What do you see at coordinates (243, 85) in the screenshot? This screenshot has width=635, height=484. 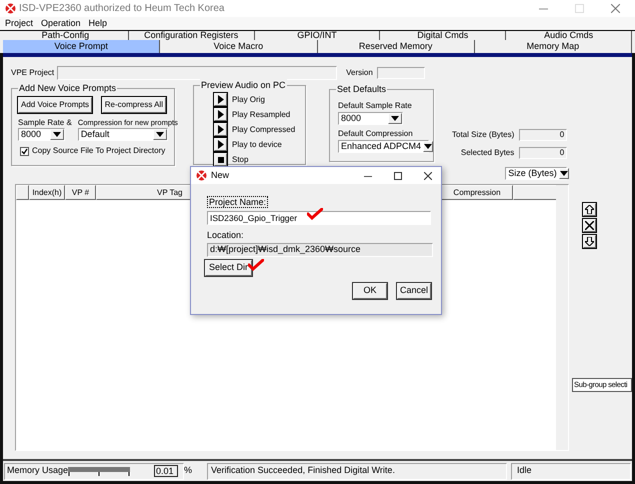 I see `group-title: Preview Audio on PC` at bounding box center [243, 85].